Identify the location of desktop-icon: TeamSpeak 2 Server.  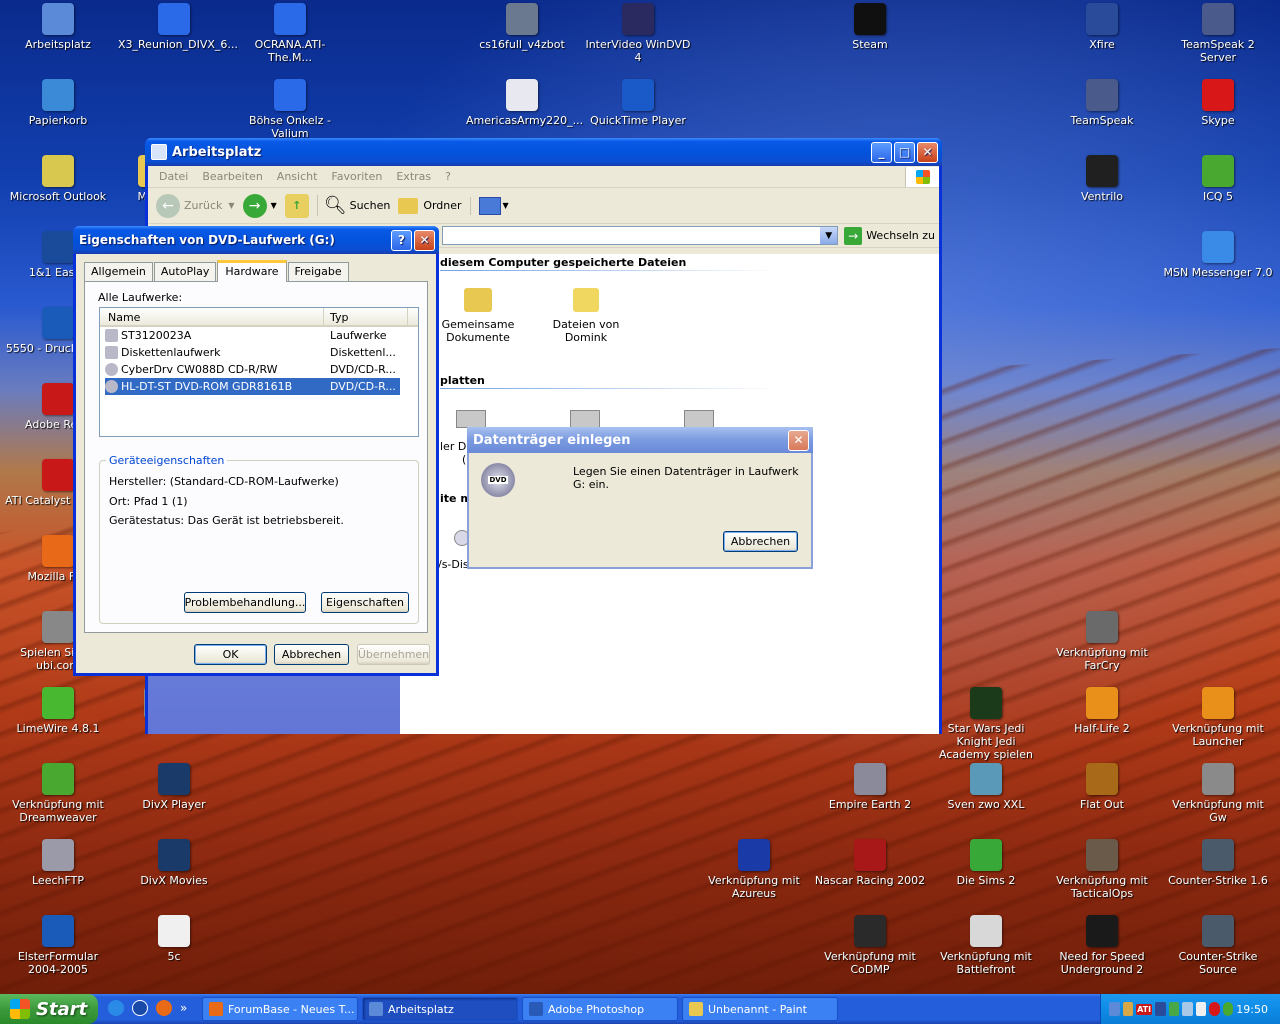
(1218, 33).